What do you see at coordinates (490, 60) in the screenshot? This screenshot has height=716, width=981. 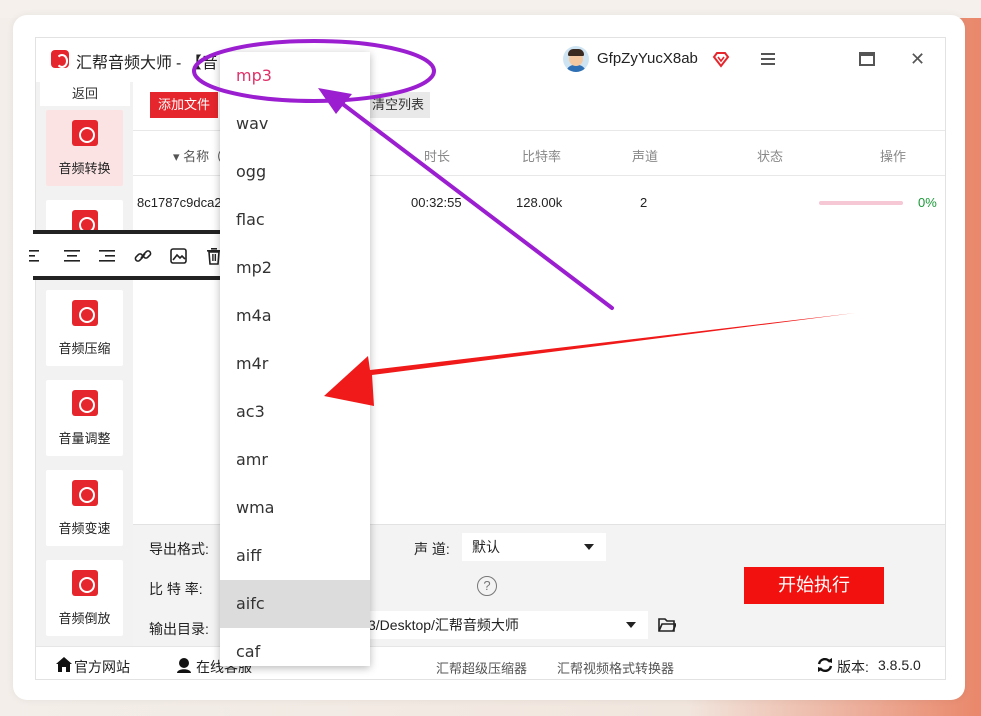 I see `title-bar: 汇帮音频大师 - 【音 GfpZyYucX8ab ✕` at bounding box center [490, 60].